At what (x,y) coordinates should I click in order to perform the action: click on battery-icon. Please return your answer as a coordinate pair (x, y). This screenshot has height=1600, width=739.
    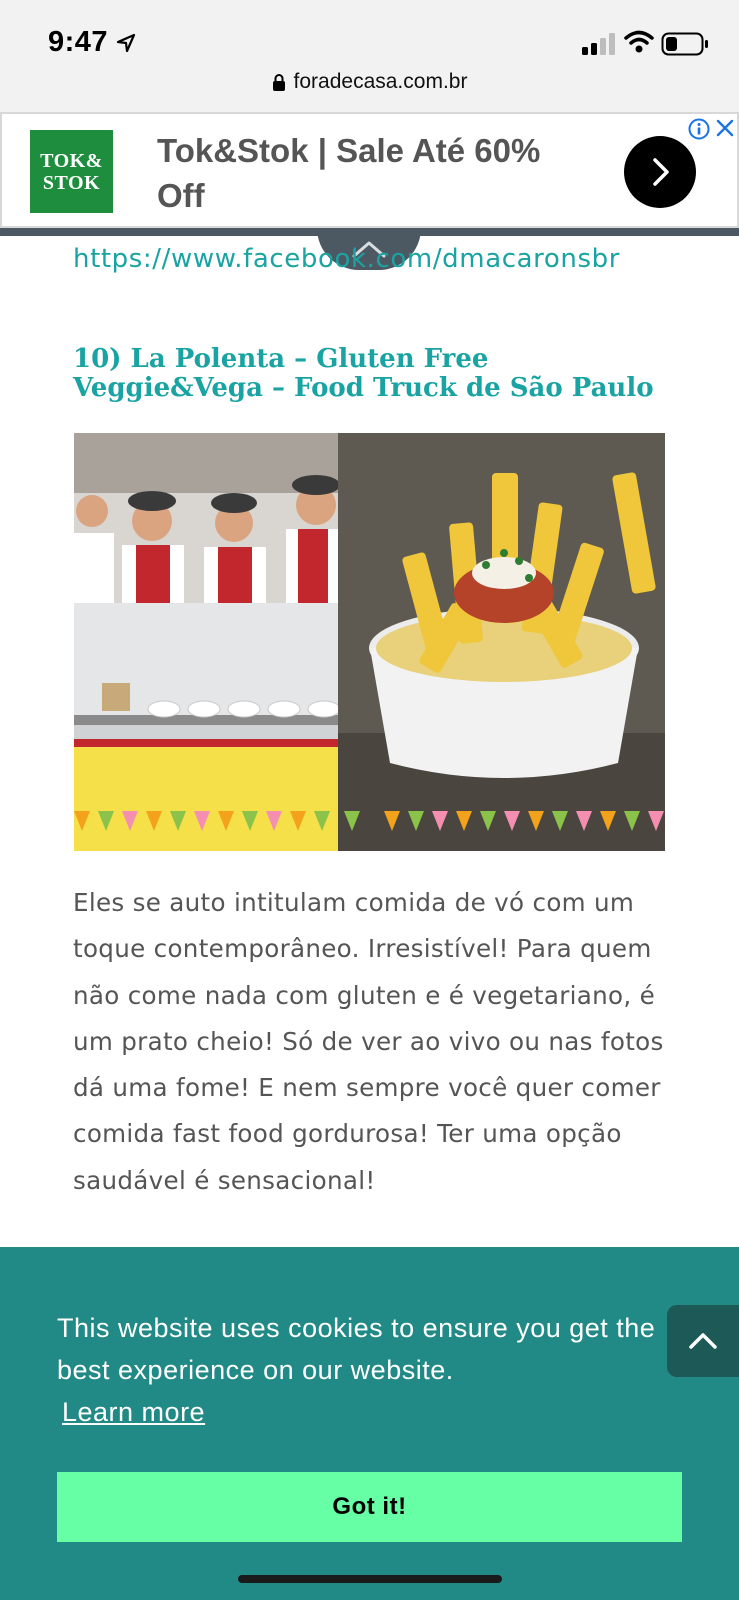
    Looking at the image, I should click on (684, 44).